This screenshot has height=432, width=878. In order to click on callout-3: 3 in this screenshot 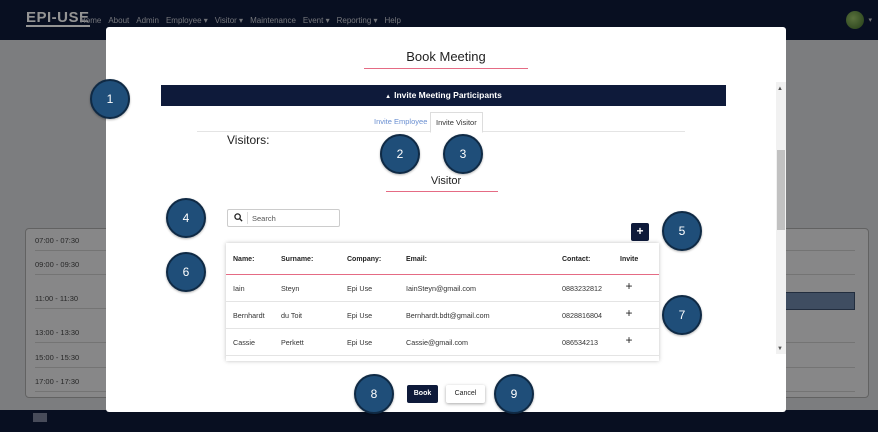, I will do `click(463, 154)`.